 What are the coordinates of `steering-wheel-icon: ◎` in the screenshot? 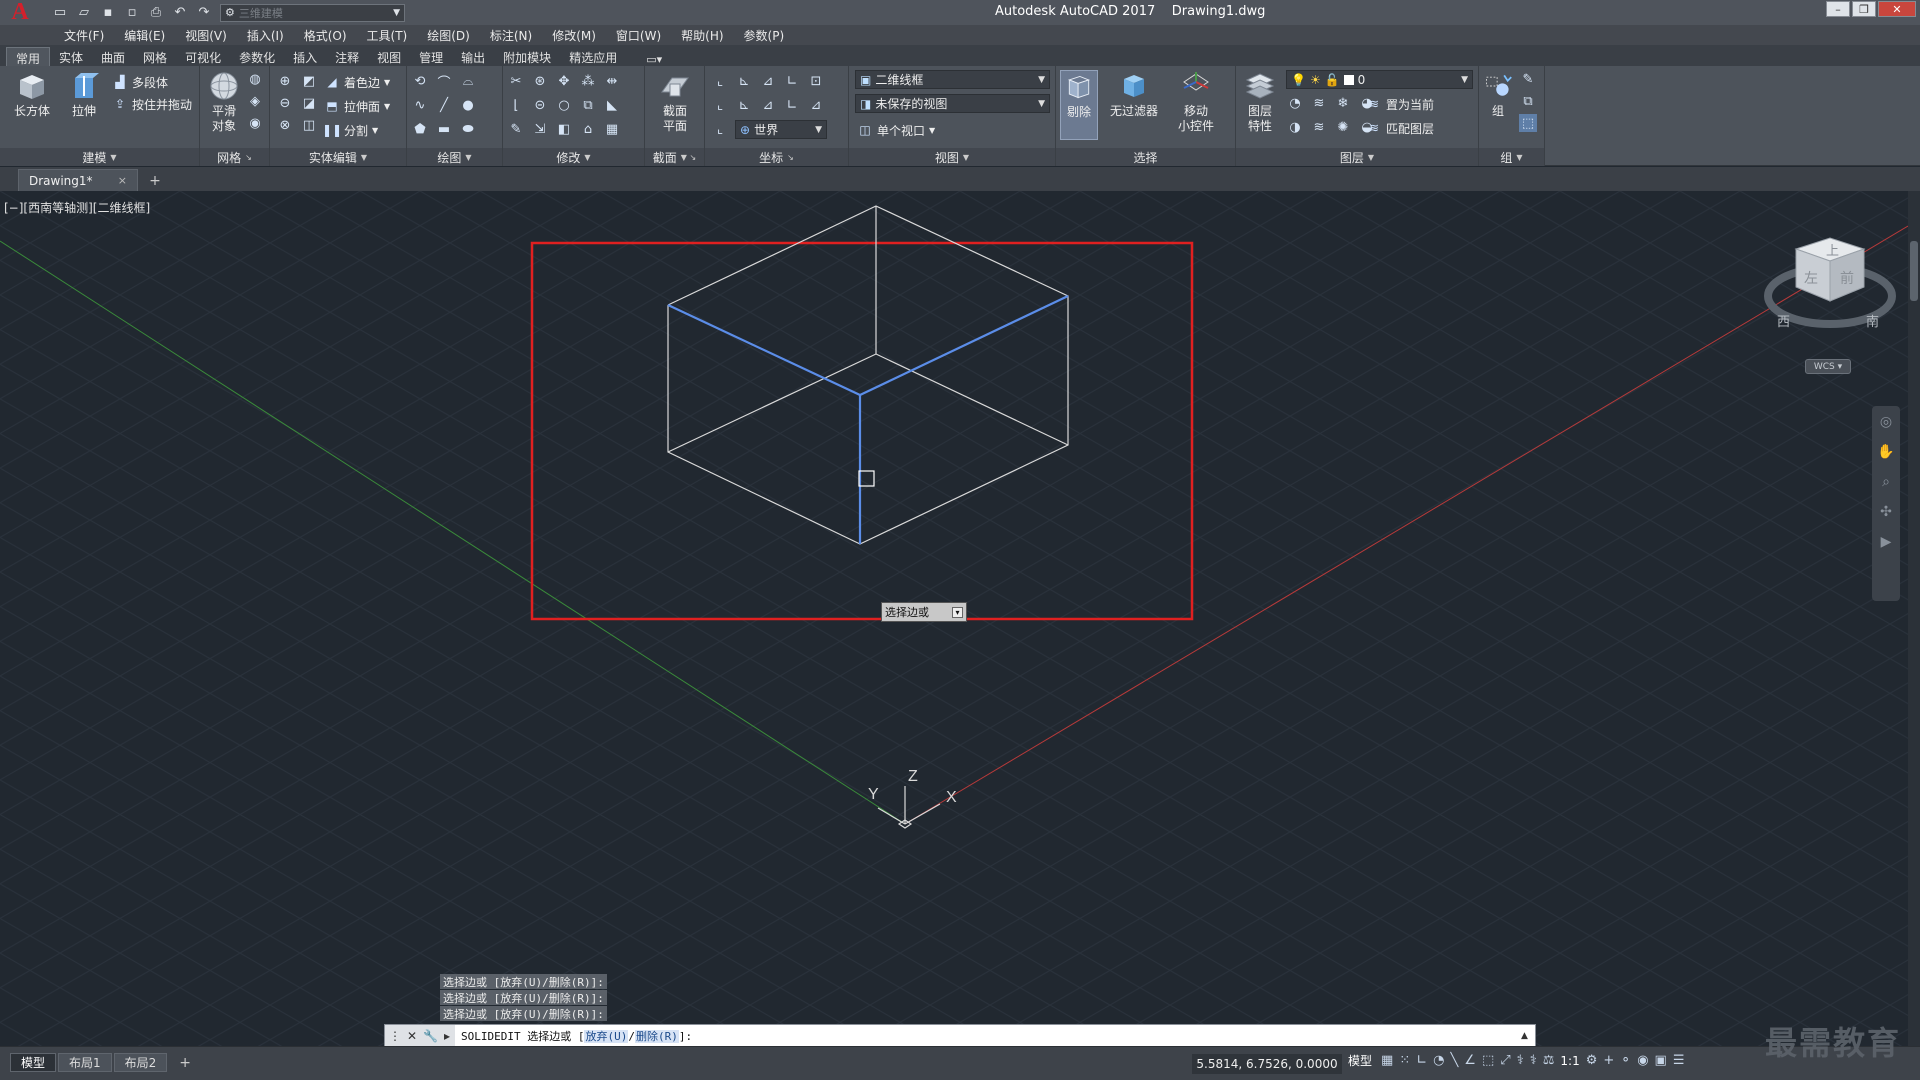 It's located at (1886, 422).